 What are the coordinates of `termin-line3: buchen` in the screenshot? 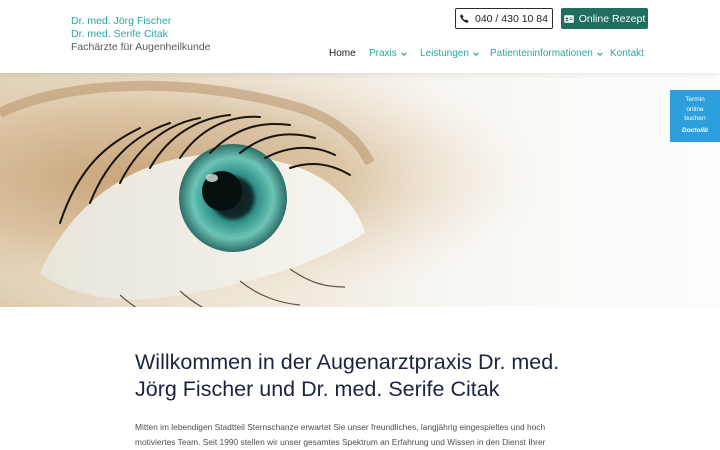 It's located at (695, 118).